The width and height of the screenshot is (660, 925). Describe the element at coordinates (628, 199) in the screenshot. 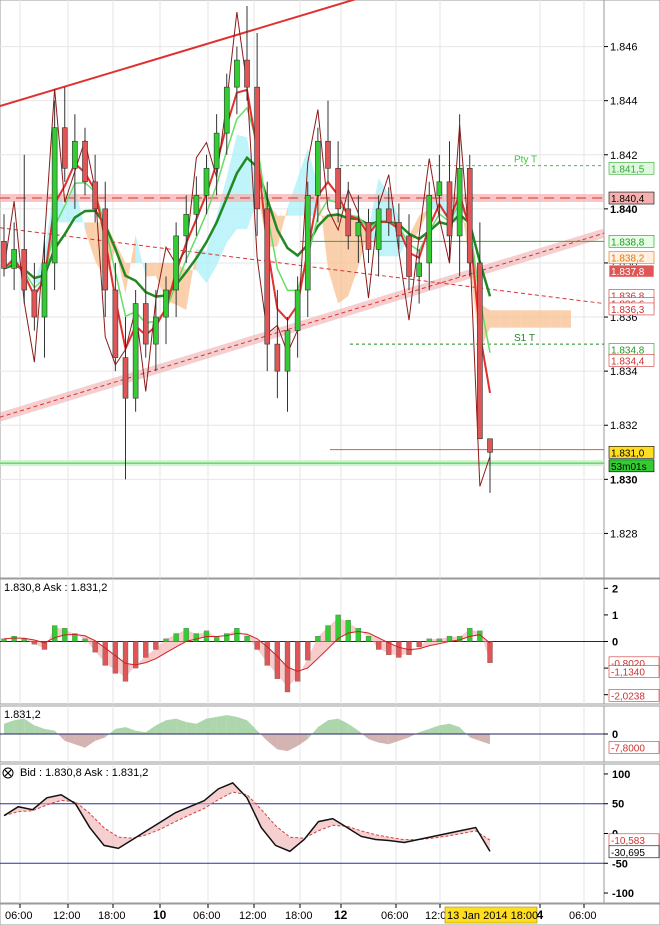

I see `price-label: 1.840,4` at that location.